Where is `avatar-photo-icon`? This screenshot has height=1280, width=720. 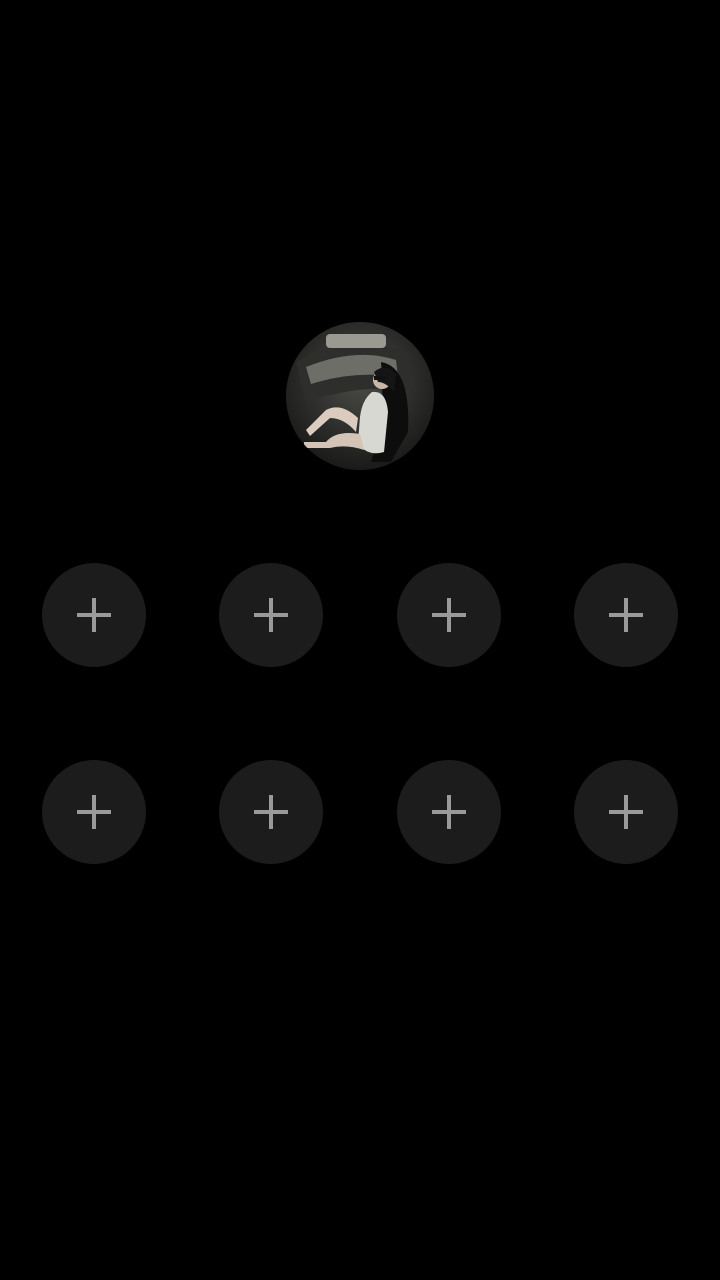
avatar-photo-icon is located at coordinates (360, 396).